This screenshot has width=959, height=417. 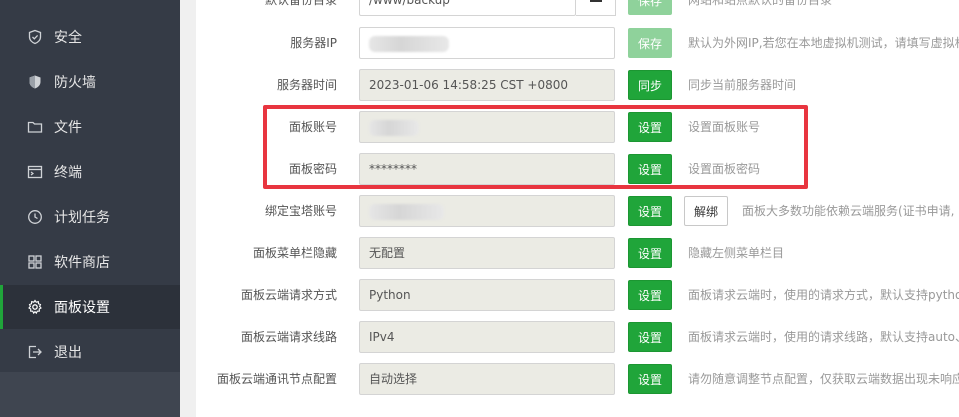 What do you see at coordinates (90, 37) in the screenshot?
I see `sidebar-item-security: 安全` at bounding box center [90, 37].